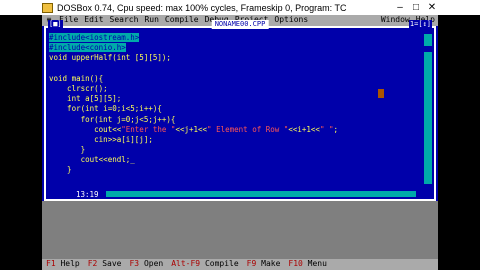 The height and width of the screenshot is (270, 480). Describe the element at coordinates (304, 129) in the screenshot. I see `code-token: <<i+1<<` at that location.